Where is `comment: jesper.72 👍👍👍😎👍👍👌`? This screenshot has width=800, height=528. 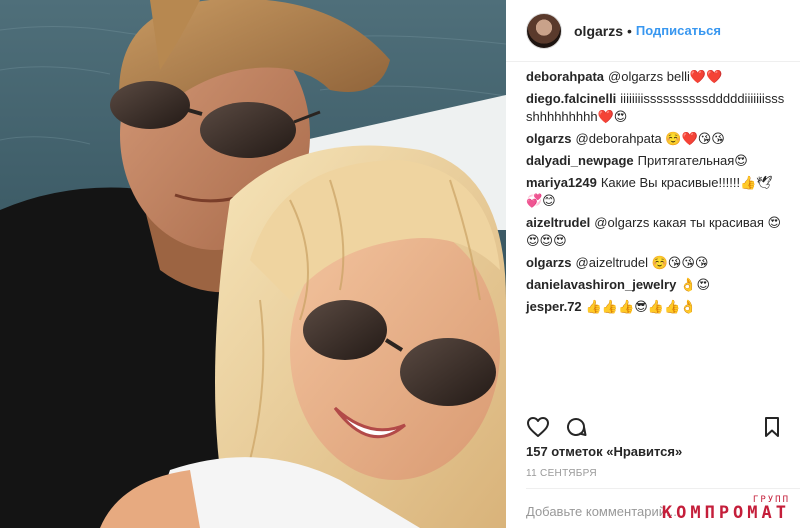 comment: jesper.72 👍👍👍😎👍👍👌 is located at coordinates (657, 307).